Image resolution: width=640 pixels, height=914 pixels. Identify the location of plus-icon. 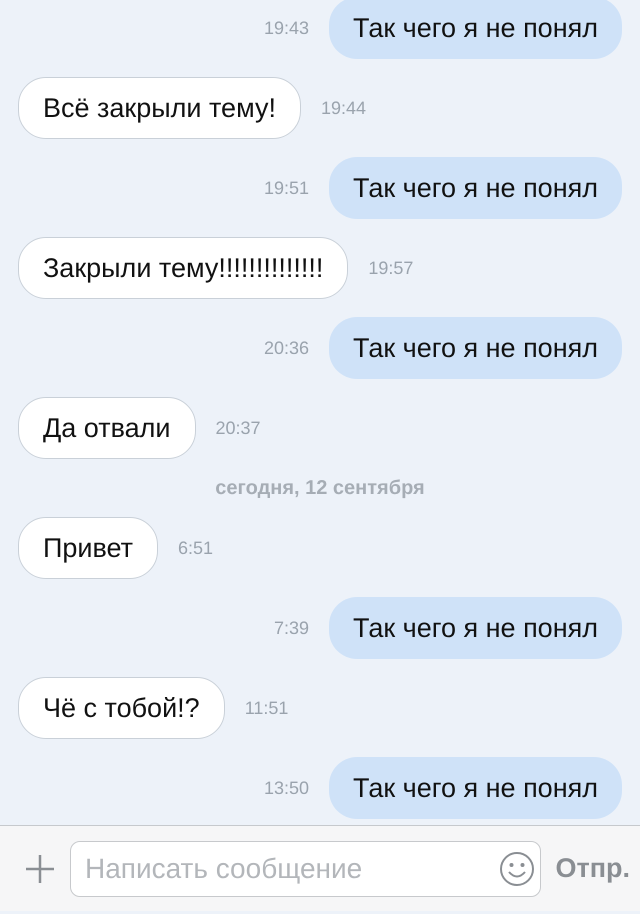
(40, 868).